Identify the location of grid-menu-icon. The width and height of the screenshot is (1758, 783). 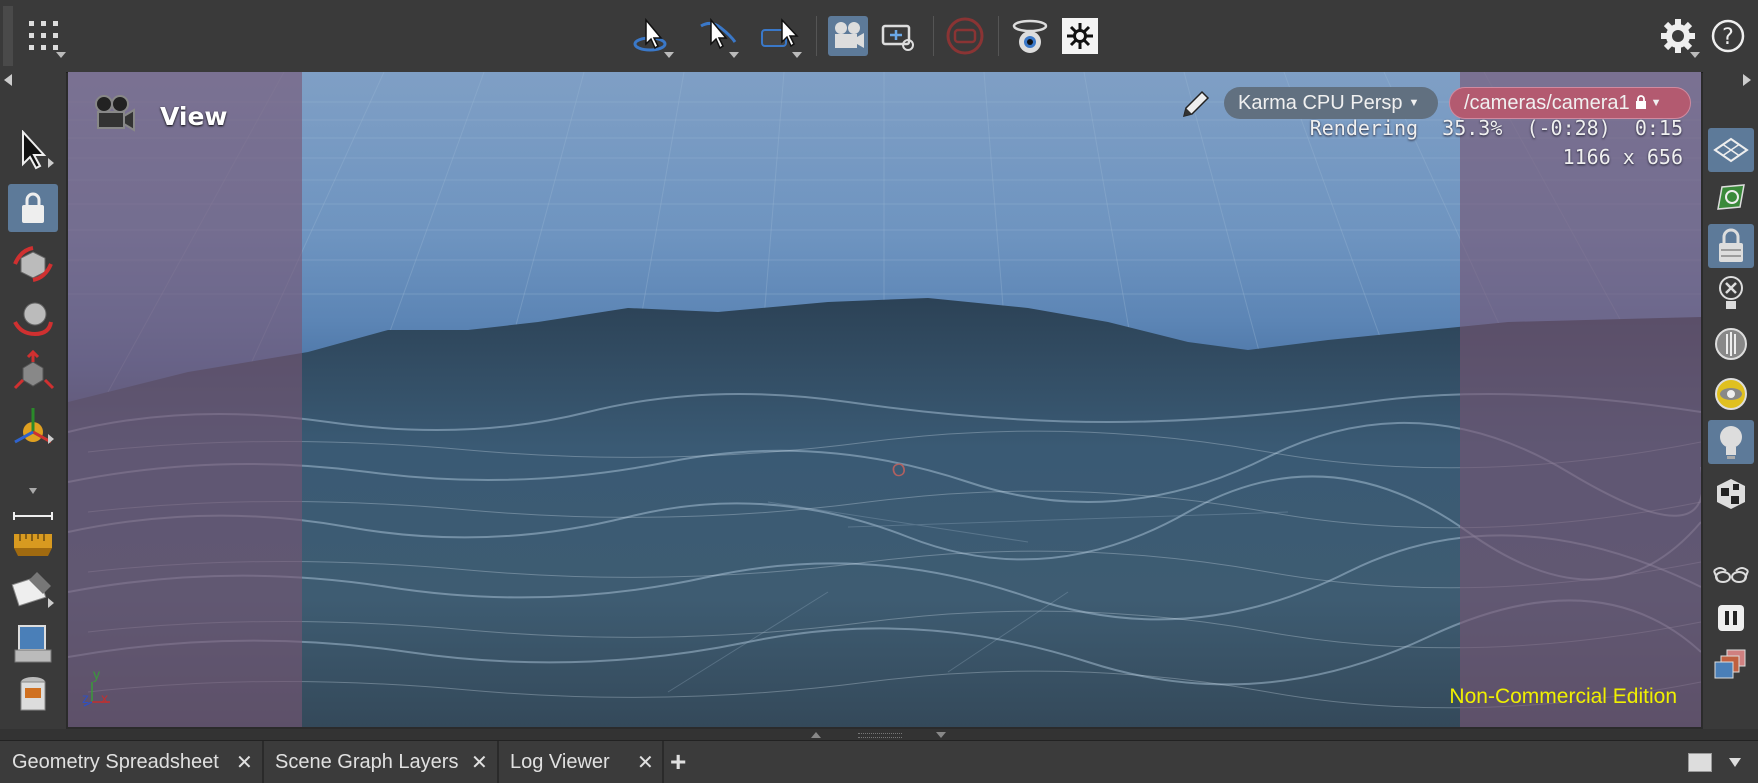
(45, 37).